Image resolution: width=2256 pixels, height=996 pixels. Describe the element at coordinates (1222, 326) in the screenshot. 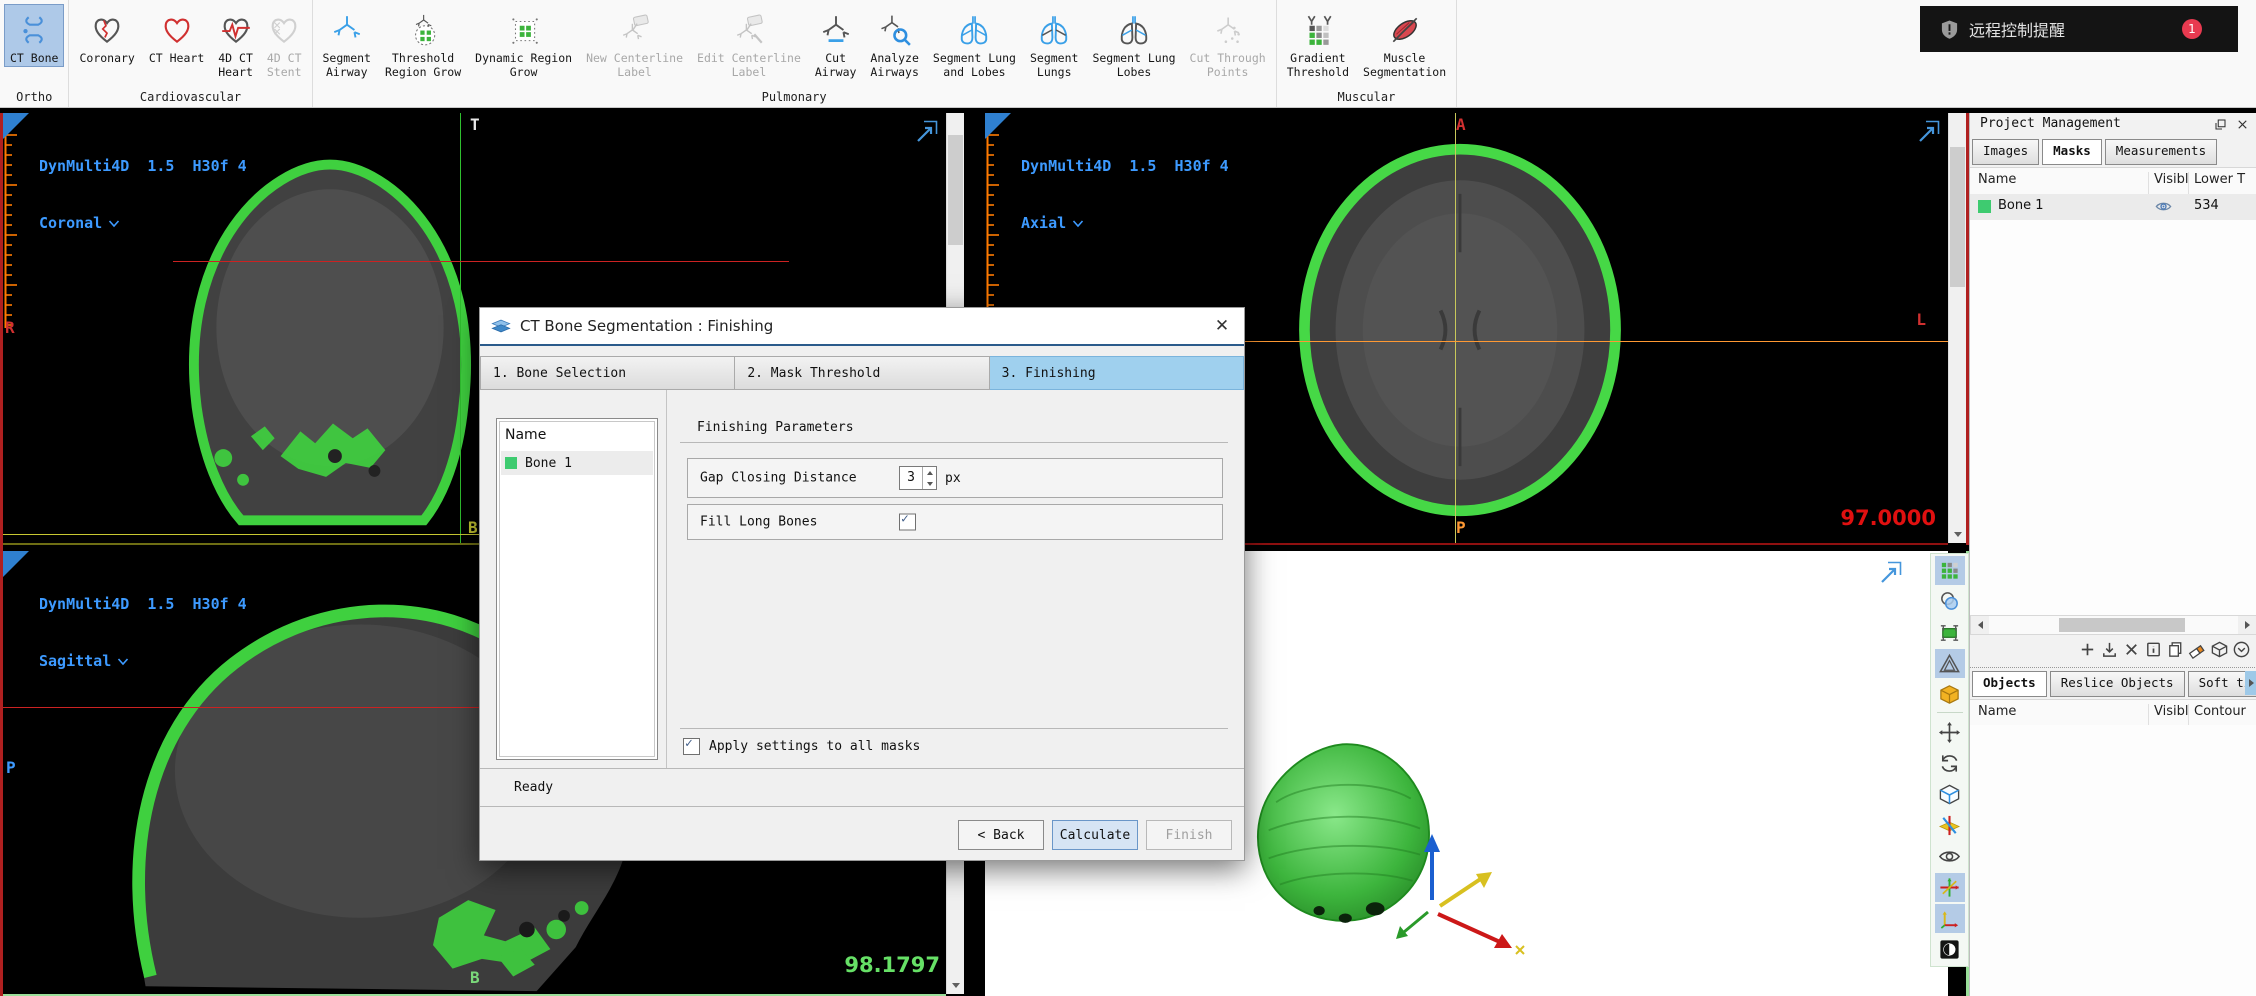

I see `dialog-close-icon: ✕` at that location.